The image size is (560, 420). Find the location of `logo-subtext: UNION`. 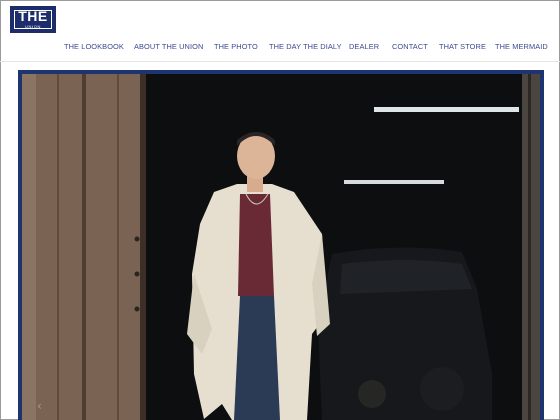

logo-subtext: UNION is located at coordinates (33, 26).